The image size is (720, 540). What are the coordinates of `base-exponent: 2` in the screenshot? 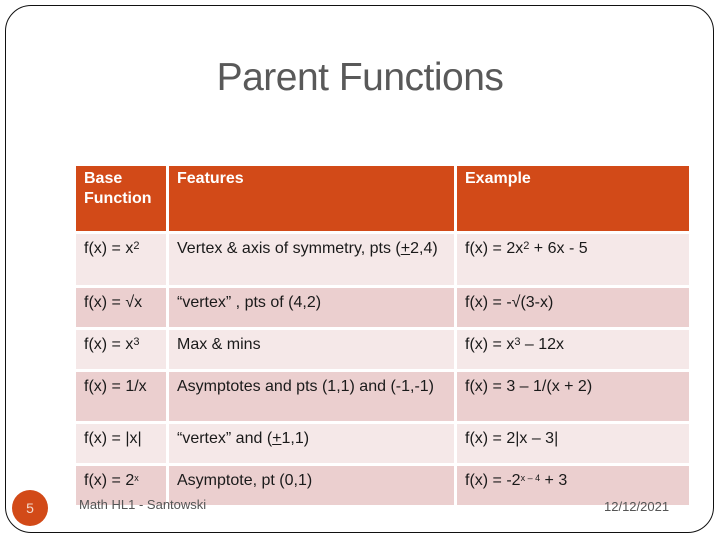 It's located at (136, 246).